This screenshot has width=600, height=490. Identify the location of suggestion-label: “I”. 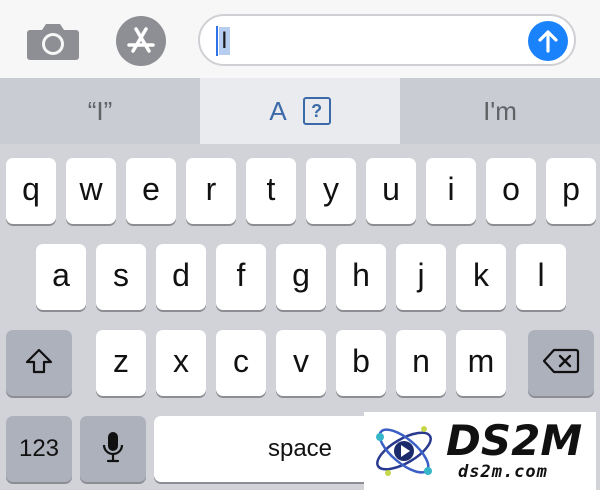
(100, 110).